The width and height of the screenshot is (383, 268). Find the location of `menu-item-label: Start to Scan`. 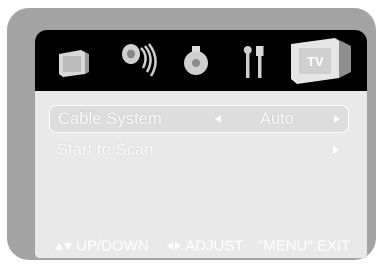

menu-item-label: Start to Scan is located at coordinates (105, 150).